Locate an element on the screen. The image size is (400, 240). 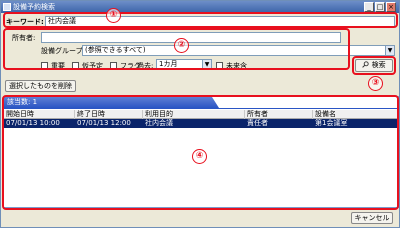
maximize-button: □ is located at coordinates (380, 7).